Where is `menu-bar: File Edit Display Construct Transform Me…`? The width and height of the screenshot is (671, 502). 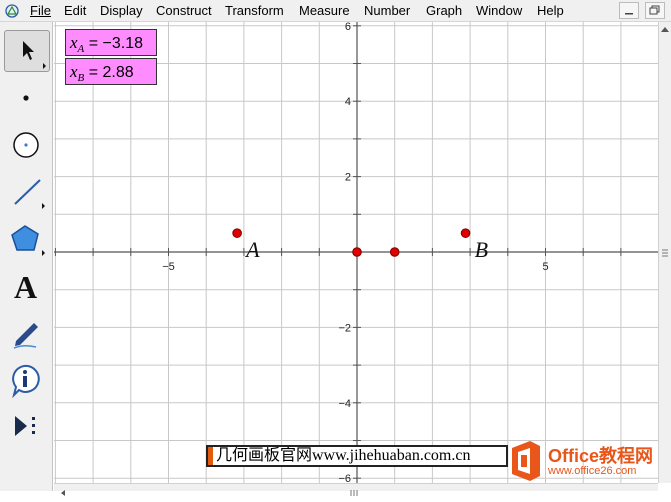
menu-bar: File Edit Display Construct Transform Me… is located at coordinates (335, 11).